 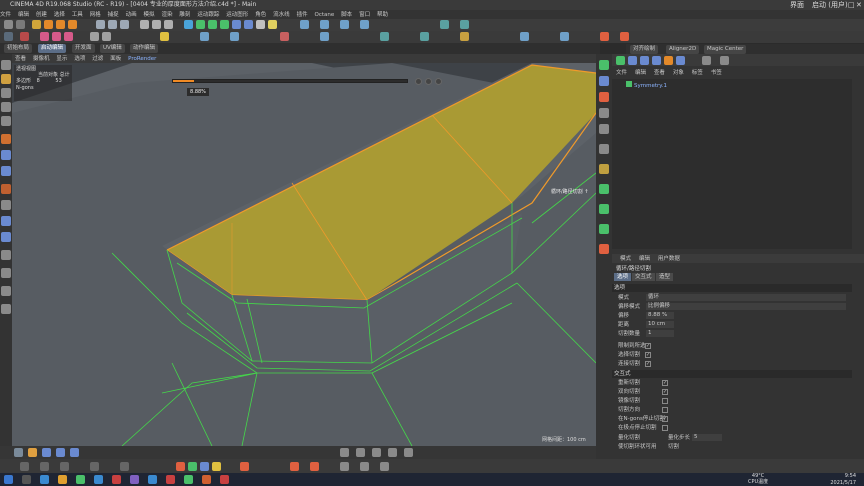 I want to click on bt-15-icon, so click(x=384, y=466).